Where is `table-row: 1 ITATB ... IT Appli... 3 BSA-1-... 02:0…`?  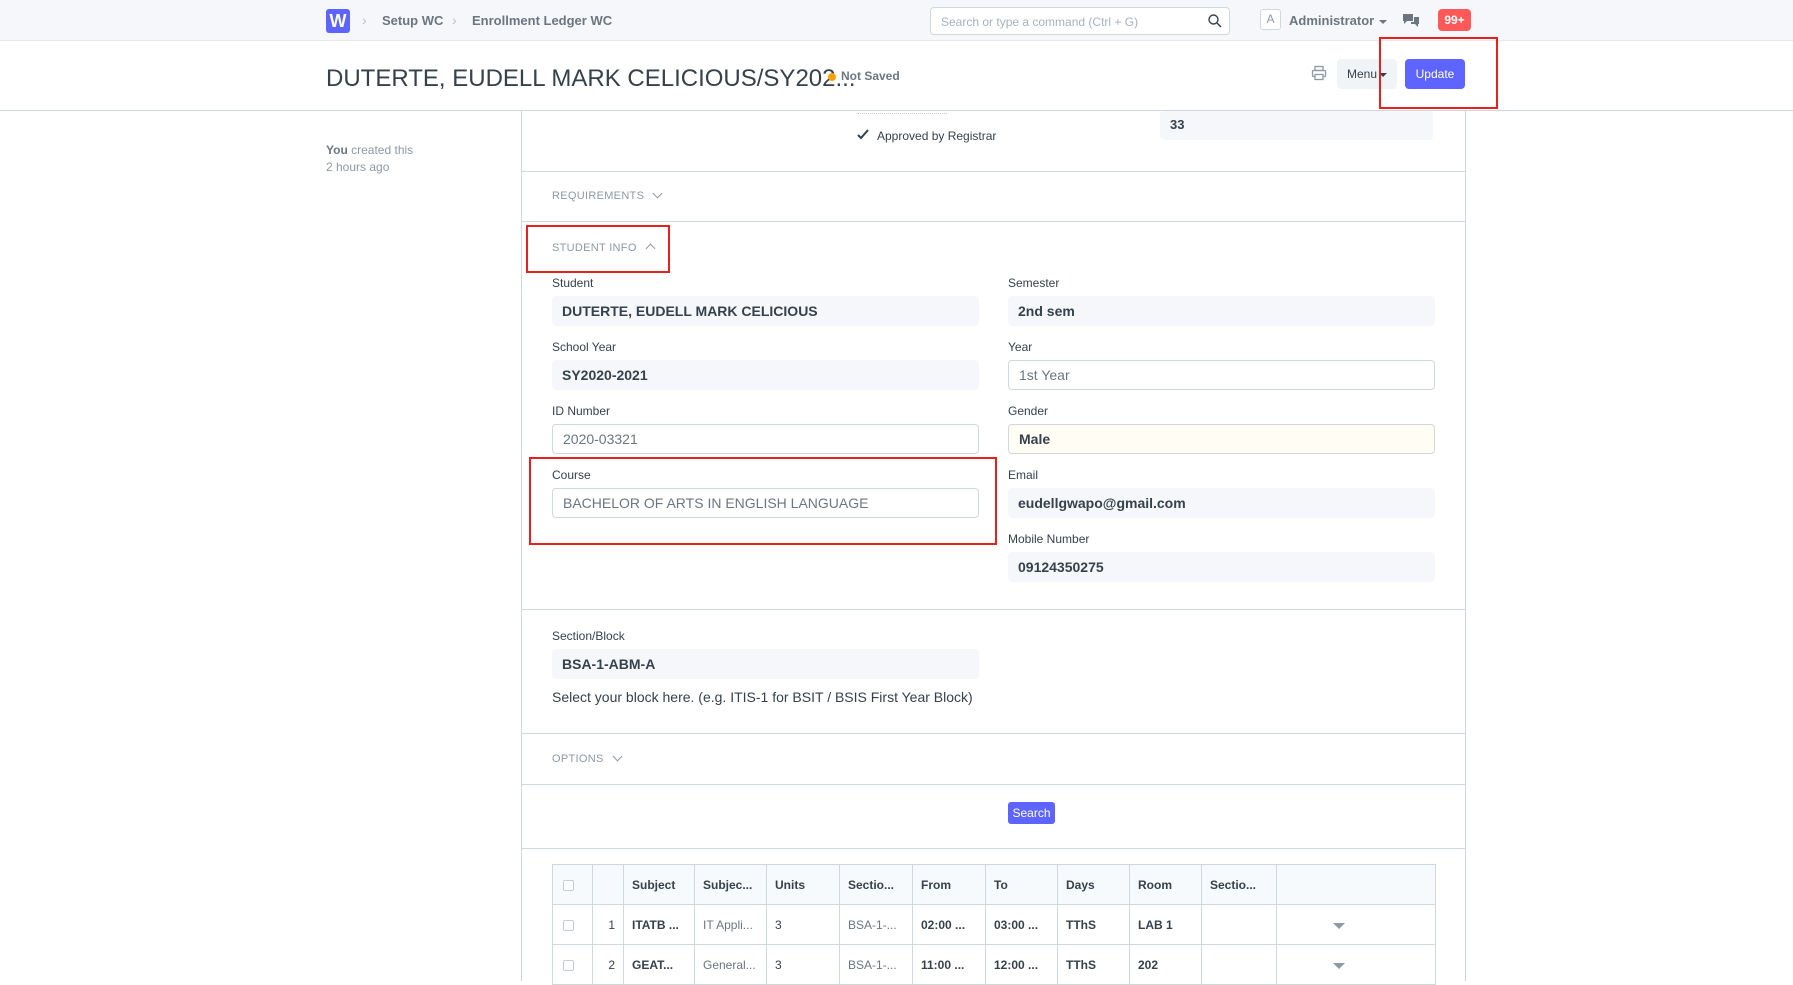
table-row: 1 ITATB ... IT Appli... 3 BSA-1-... 02:0… is located at coordinates (994, 924).